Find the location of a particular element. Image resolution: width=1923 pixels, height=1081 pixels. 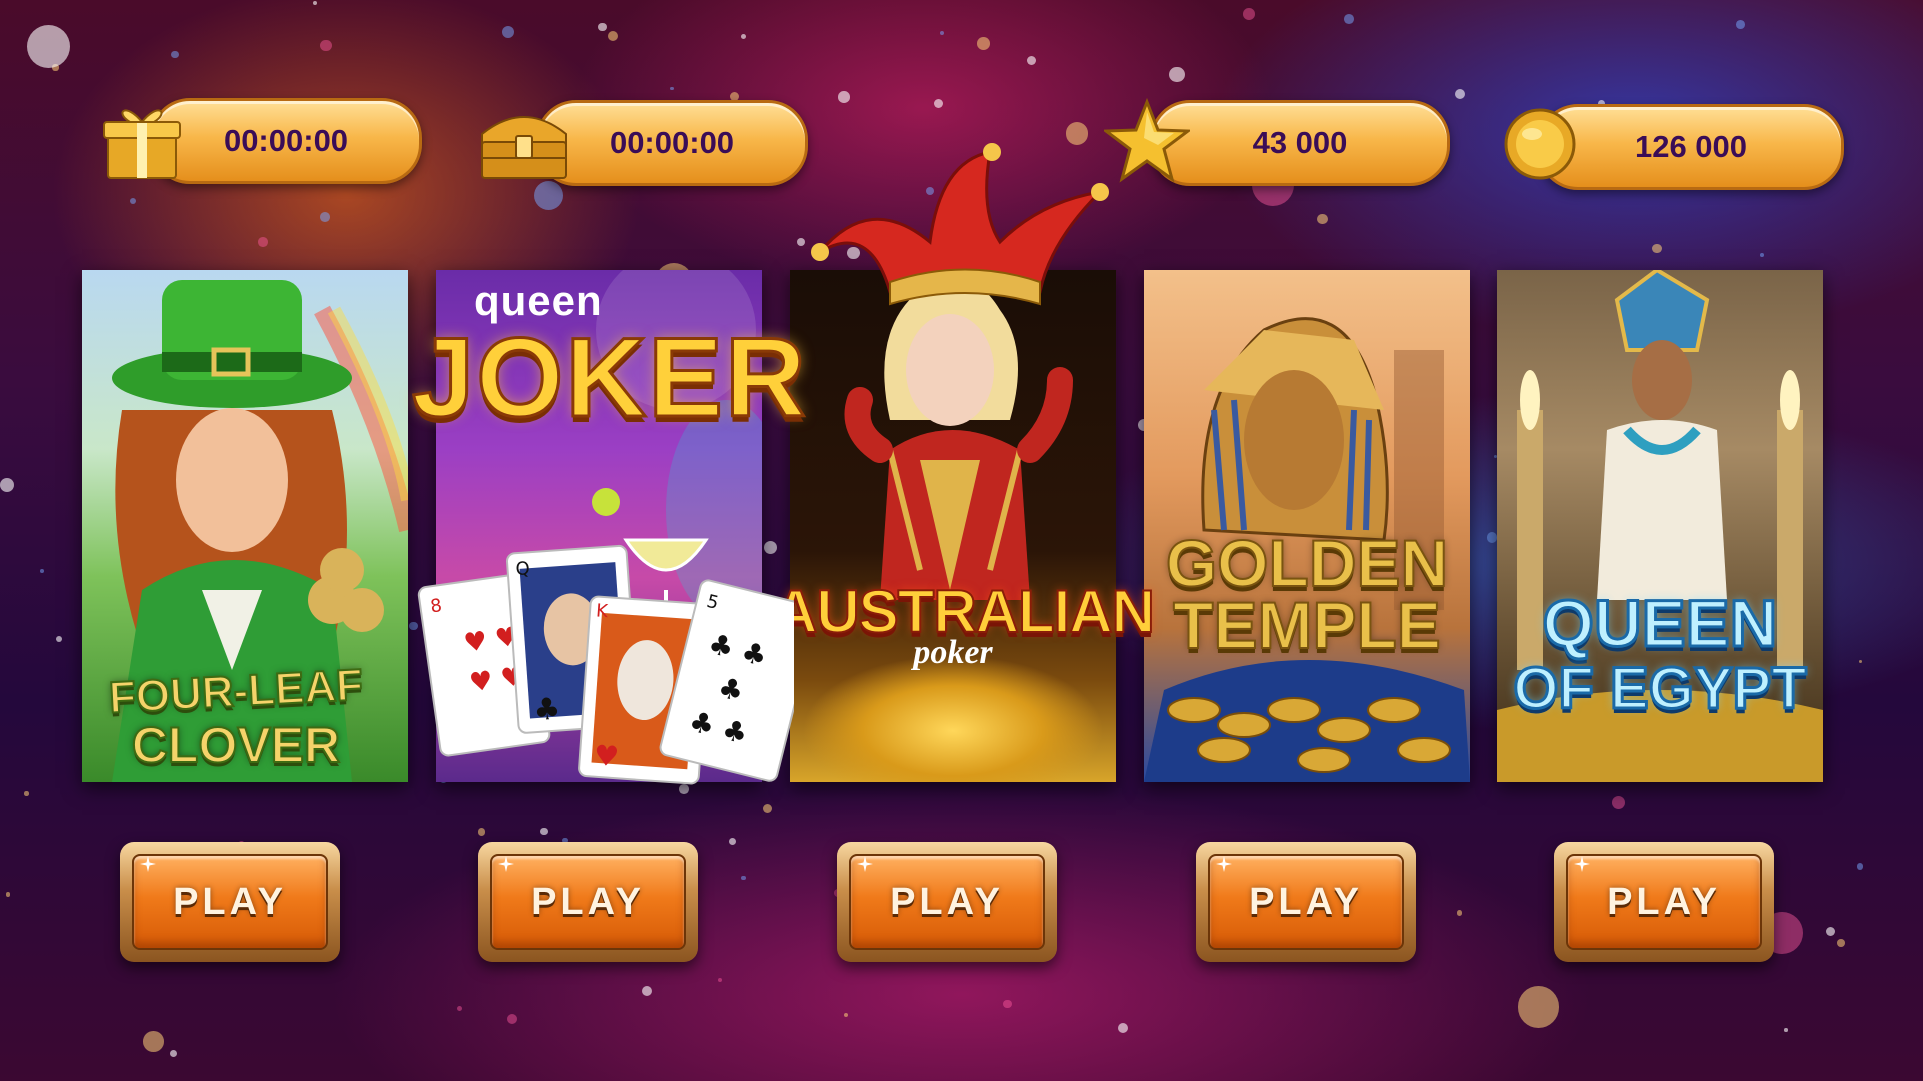

australian-poker-title: AUSTRALIAN poker is located at coordinates (964, 624).